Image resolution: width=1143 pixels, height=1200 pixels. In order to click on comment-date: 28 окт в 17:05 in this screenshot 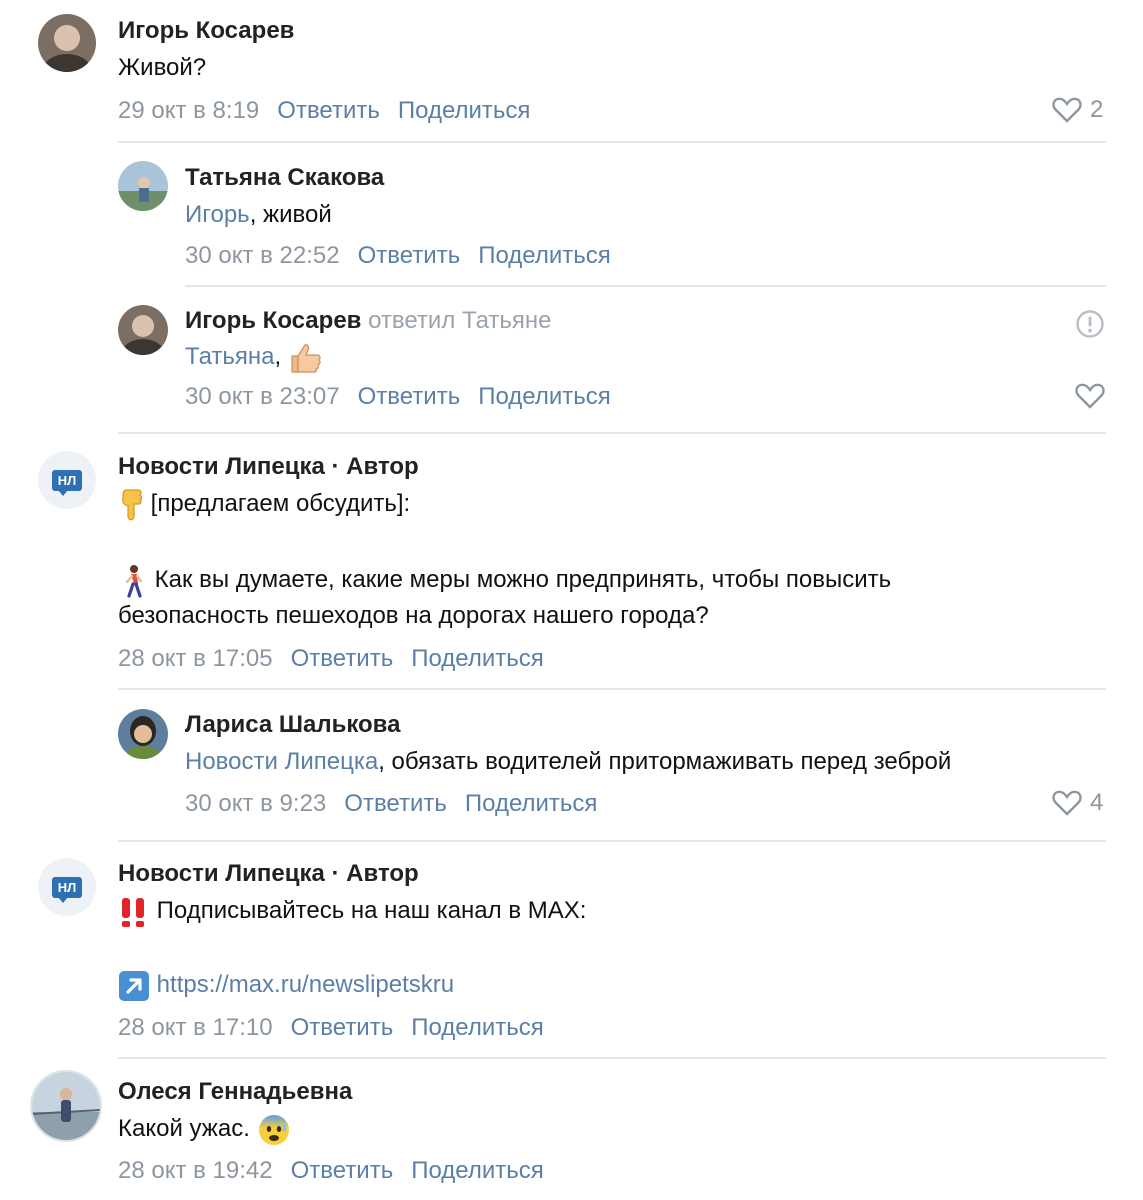, I will do `click(195, 658)`.